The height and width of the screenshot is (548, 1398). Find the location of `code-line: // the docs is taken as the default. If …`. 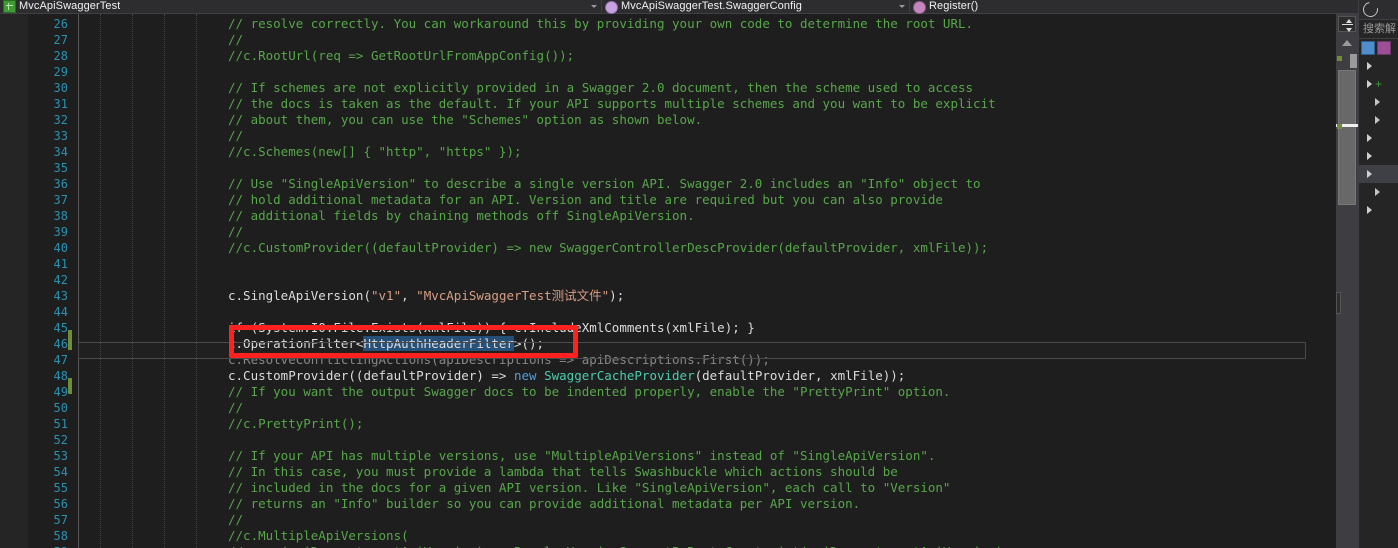

code-line: // the docs is taken as the default. If … is located at coordinates (612, 104).